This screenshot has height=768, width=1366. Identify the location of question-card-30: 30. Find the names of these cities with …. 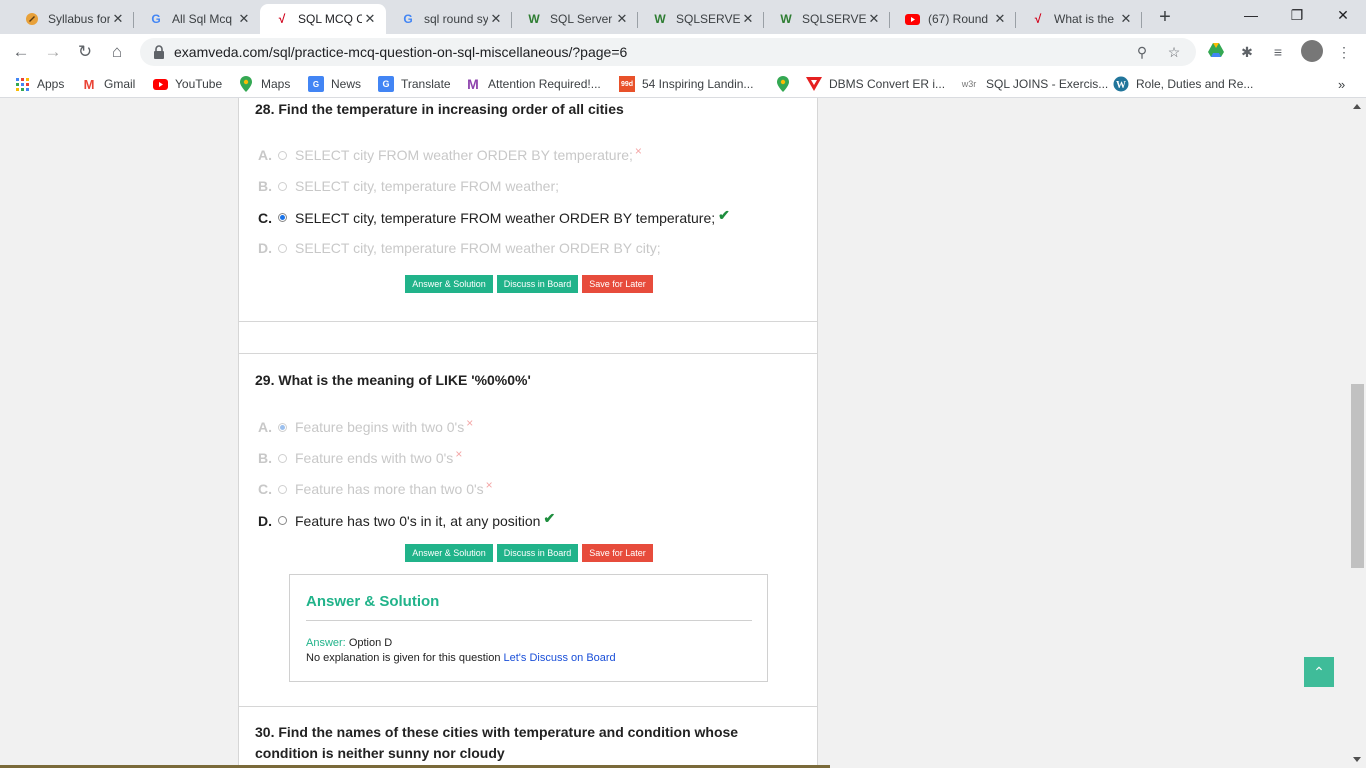
(528, 737).